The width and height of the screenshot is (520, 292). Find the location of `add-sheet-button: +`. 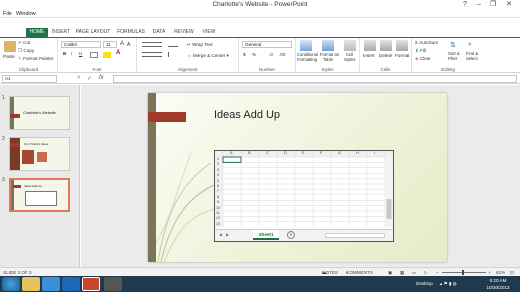

add-sheet-button: + is located at coordinates (291, 235).